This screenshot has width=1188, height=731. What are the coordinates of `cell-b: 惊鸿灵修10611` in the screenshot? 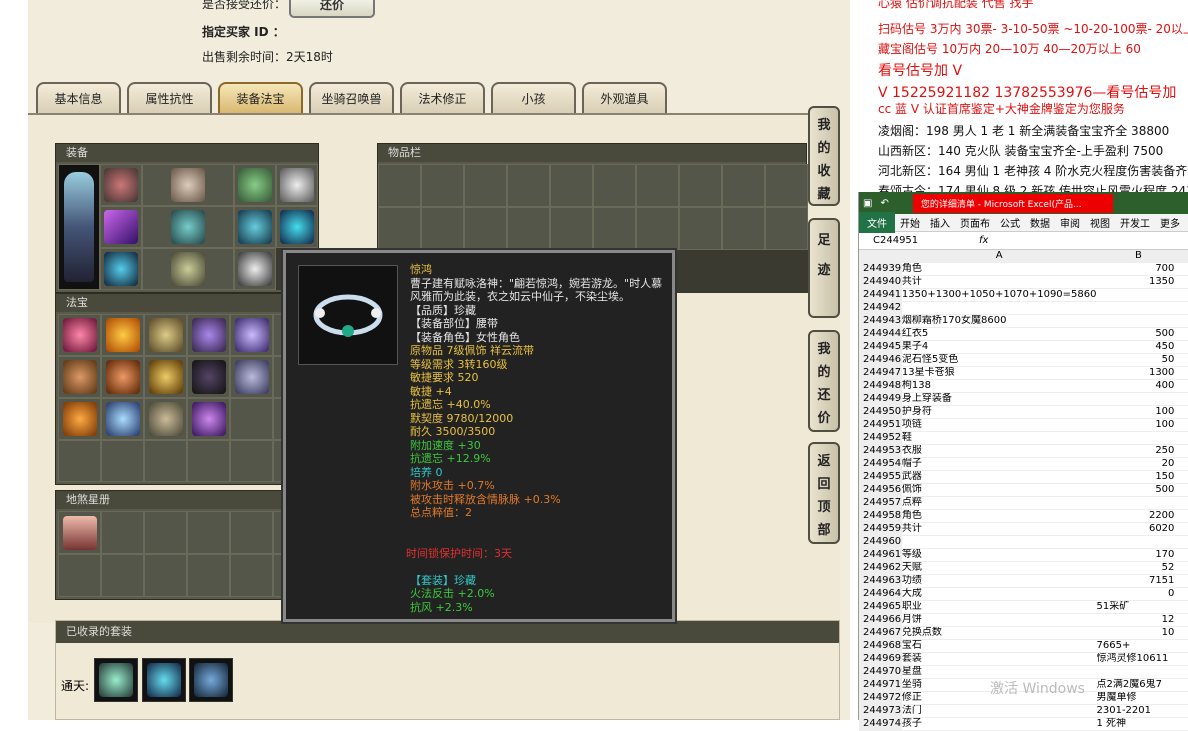 It's located at (1138, 659).